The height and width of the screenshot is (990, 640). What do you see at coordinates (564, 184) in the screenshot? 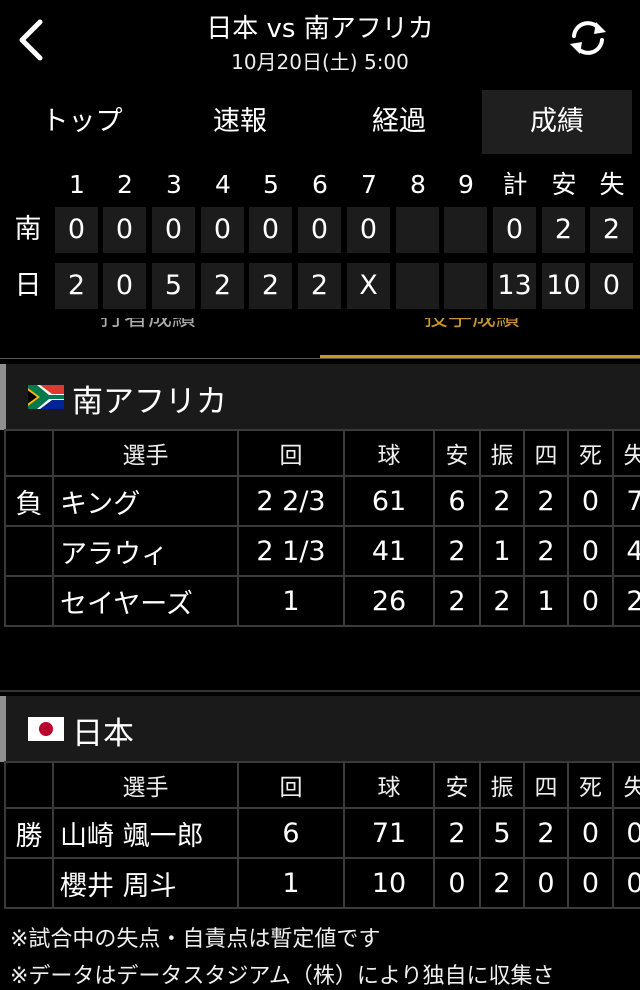
I see `scoreboard-col-header: 安` at bounding box center [564, 184].